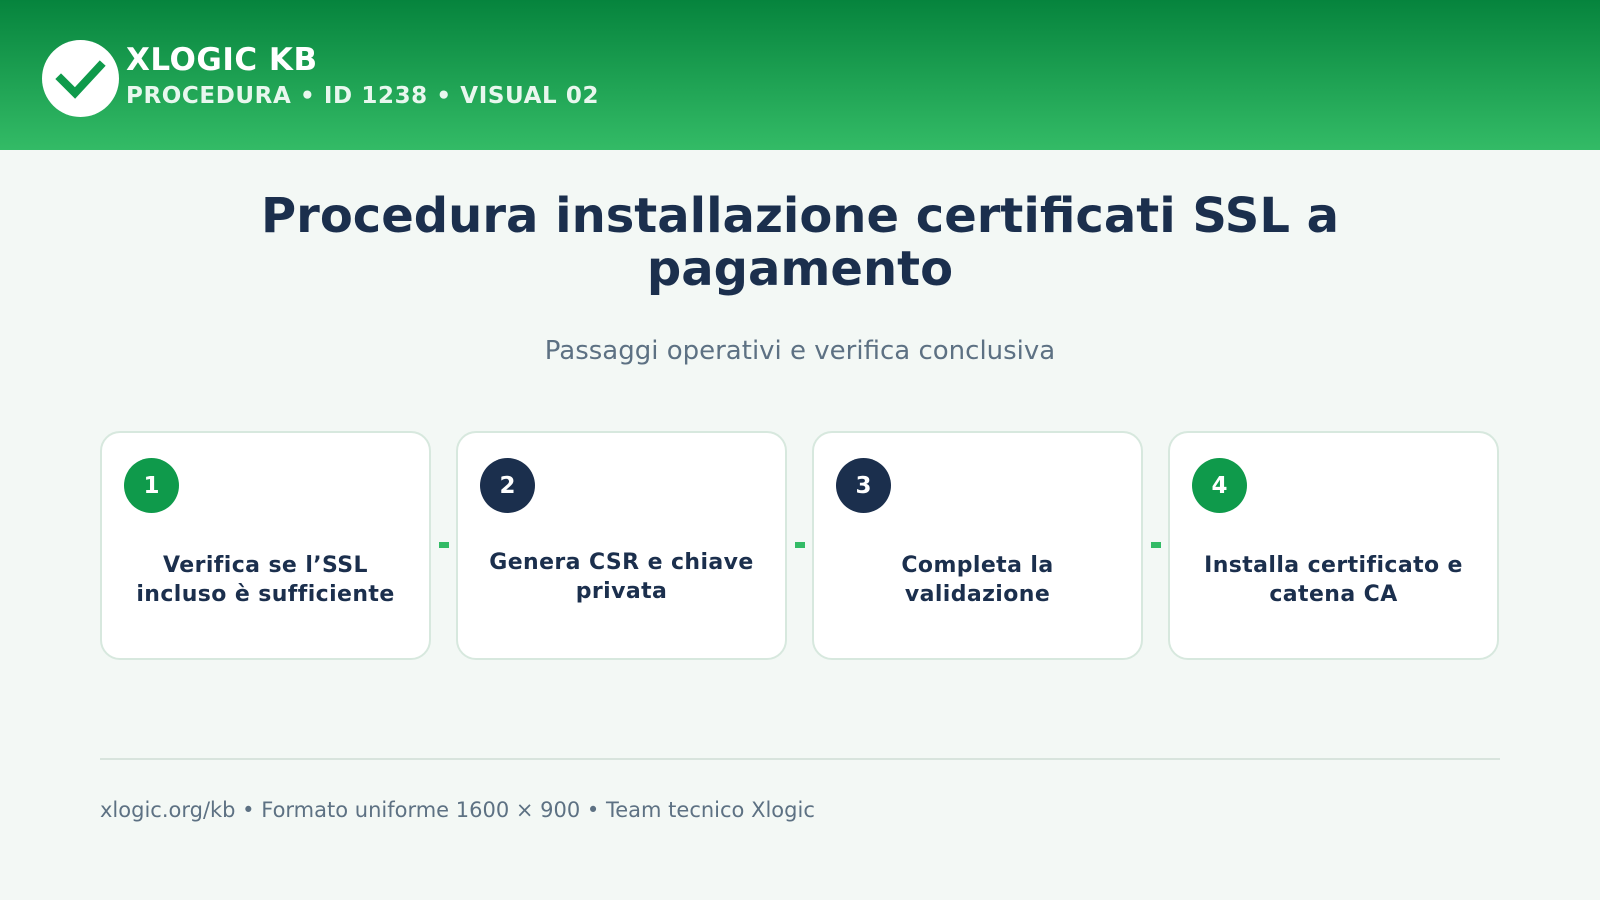 The width and height of the screenshot is (1600, 900). Describe the element at coordinates (1333, 580) in the screenshot. I see `step-label: Installa certificato e catena CA` at that location.